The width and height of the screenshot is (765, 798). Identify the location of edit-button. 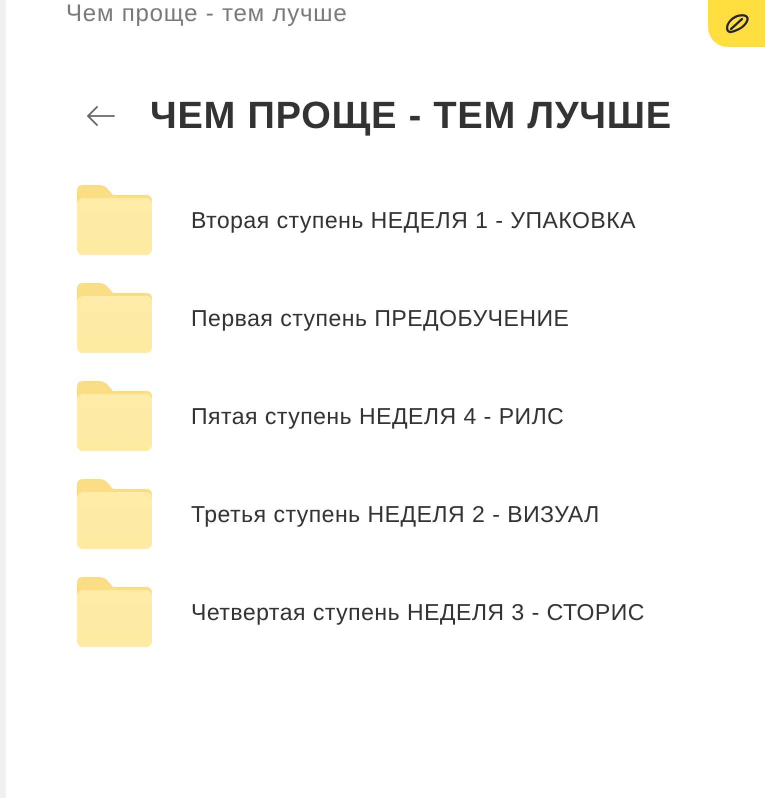
(736, 23).